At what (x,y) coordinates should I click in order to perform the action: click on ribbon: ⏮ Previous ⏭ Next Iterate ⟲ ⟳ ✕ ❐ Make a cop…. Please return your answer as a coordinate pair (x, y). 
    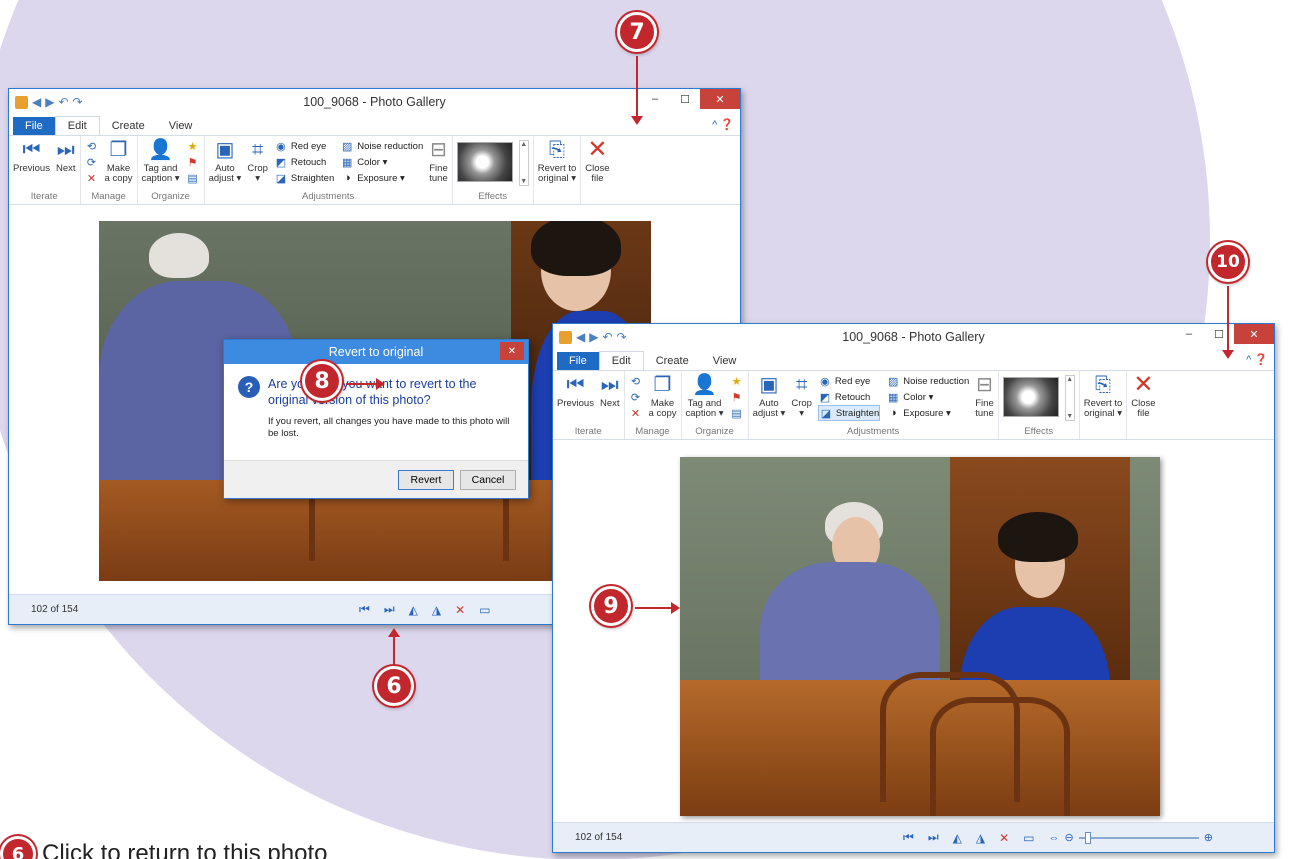
    Looking at the image, I should click on (913, 405).